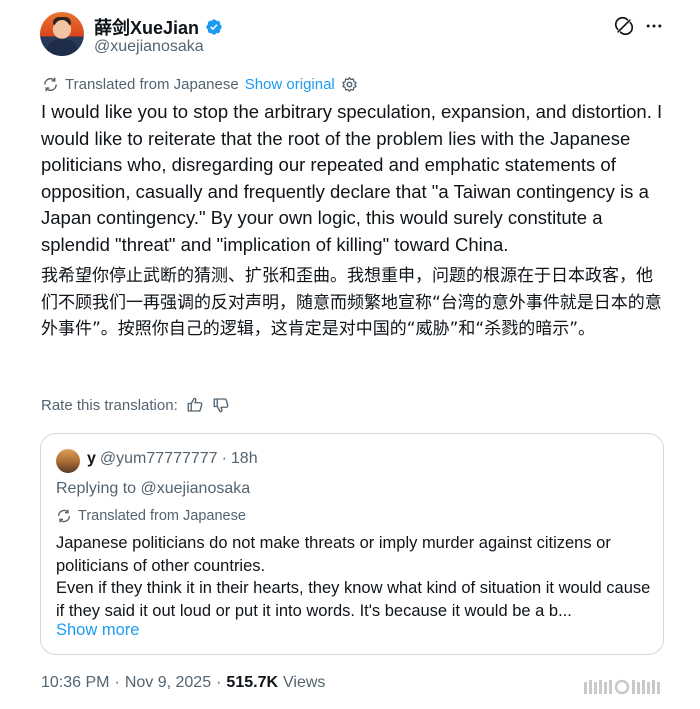  I want to click on quote-author-handle: @yum77777777, so click(159, 459).